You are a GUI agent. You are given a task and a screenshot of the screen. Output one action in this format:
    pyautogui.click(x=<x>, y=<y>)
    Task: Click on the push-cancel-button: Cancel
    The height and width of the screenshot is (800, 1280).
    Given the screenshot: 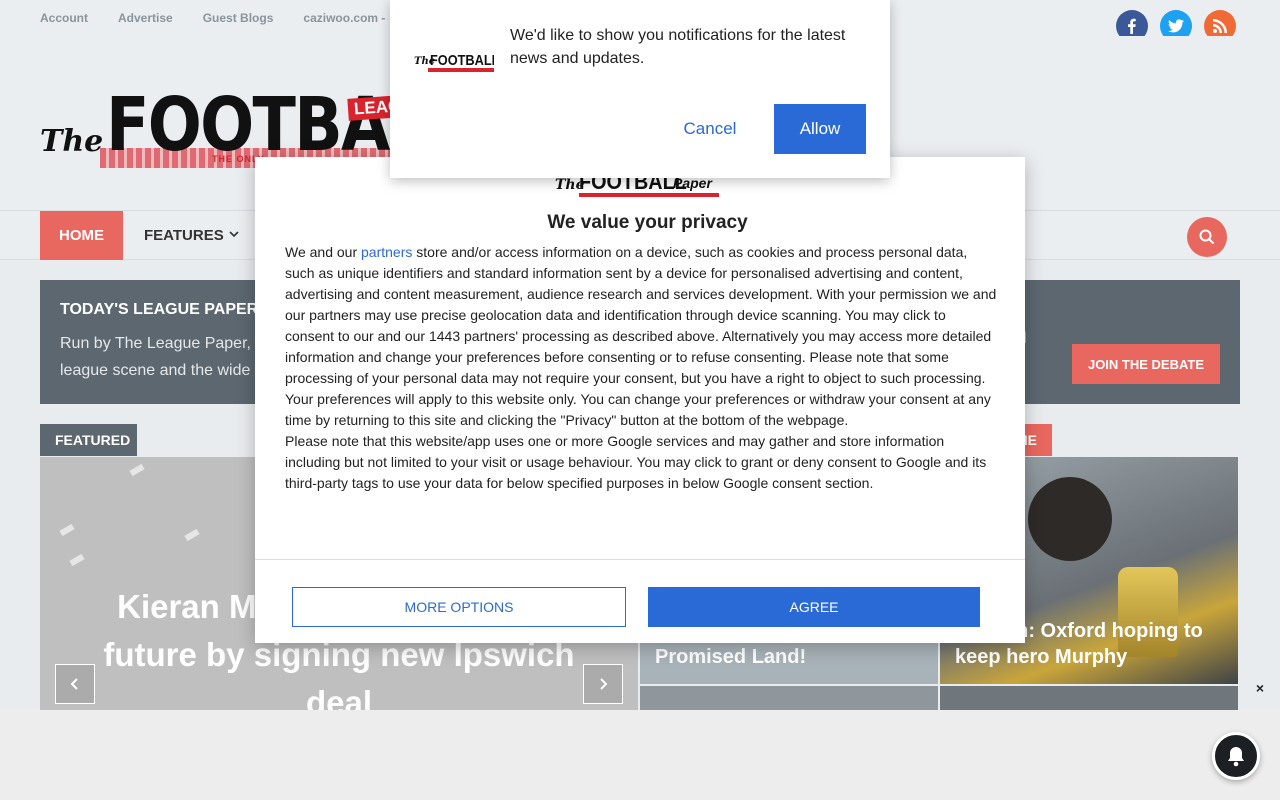 What is the action you would take?
    pyautogui.click(x=710, y=129)
    